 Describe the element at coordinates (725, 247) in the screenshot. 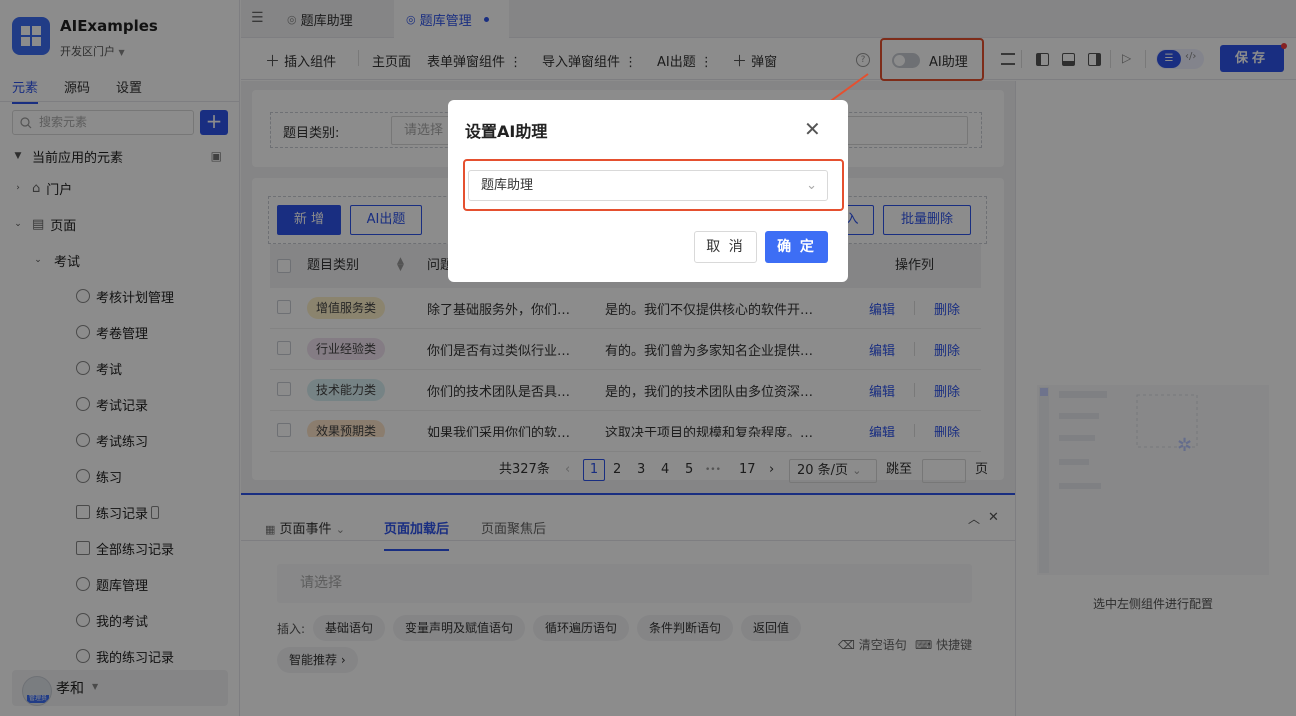

I see `cancel-button: 取 消` at that location.